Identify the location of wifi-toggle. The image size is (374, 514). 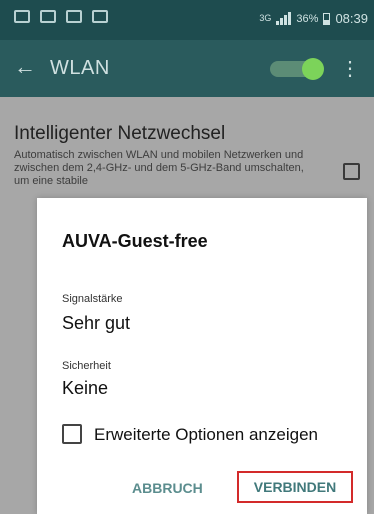
(297, 69).